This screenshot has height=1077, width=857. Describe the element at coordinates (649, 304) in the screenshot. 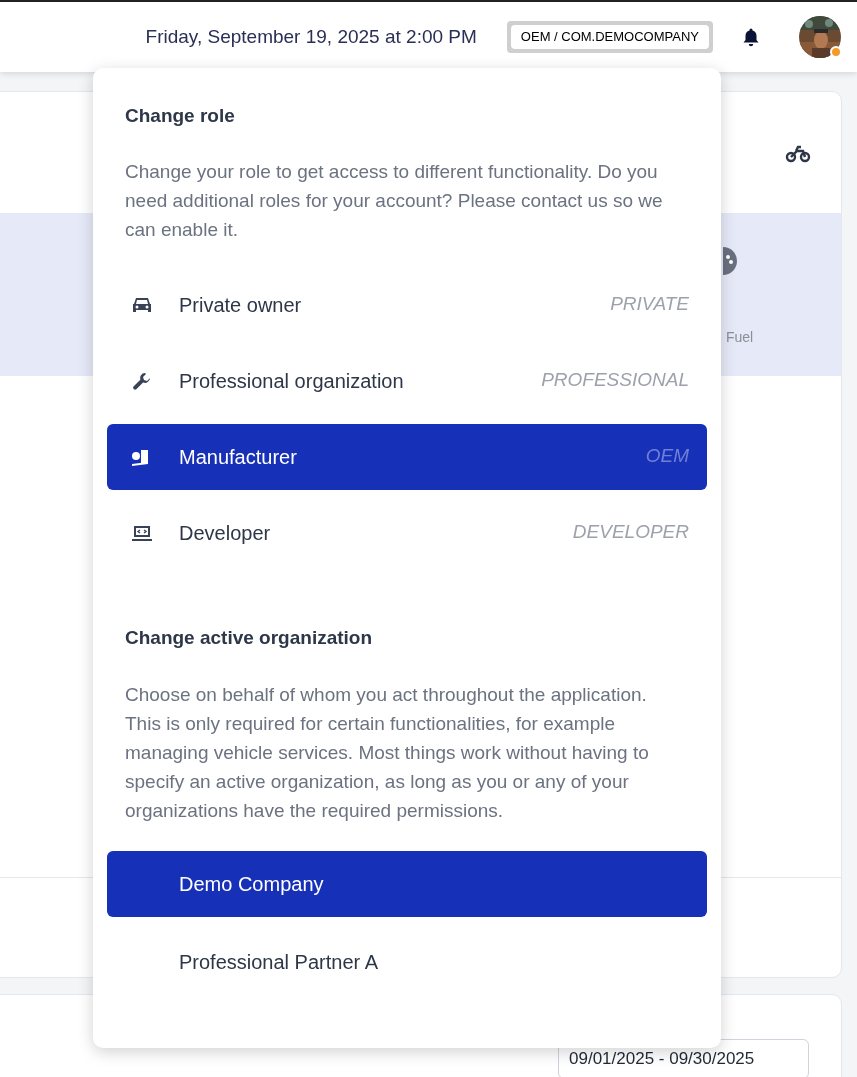

I see `role-code: PRIVATE` at that location.